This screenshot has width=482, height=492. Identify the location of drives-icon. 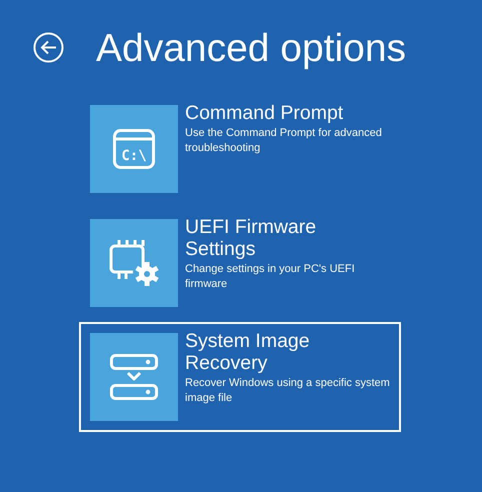
(134, 377).